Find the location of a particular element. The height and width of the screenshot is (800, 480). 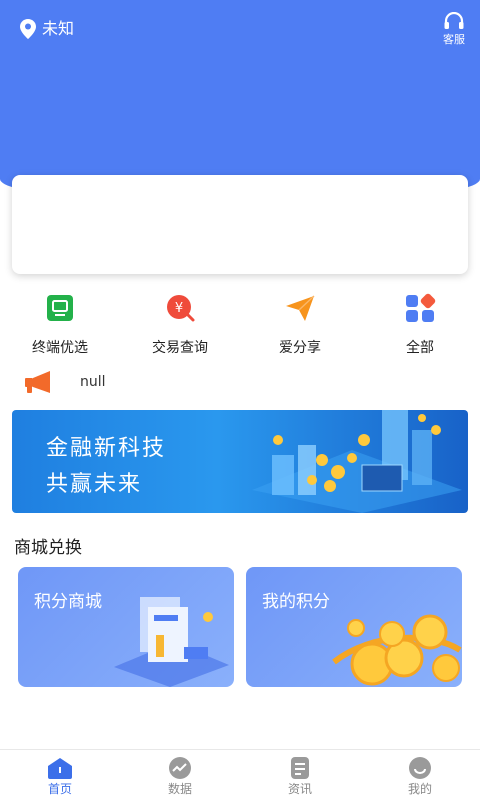

tab-mine: 我的 is located at coordinates (420, 775).